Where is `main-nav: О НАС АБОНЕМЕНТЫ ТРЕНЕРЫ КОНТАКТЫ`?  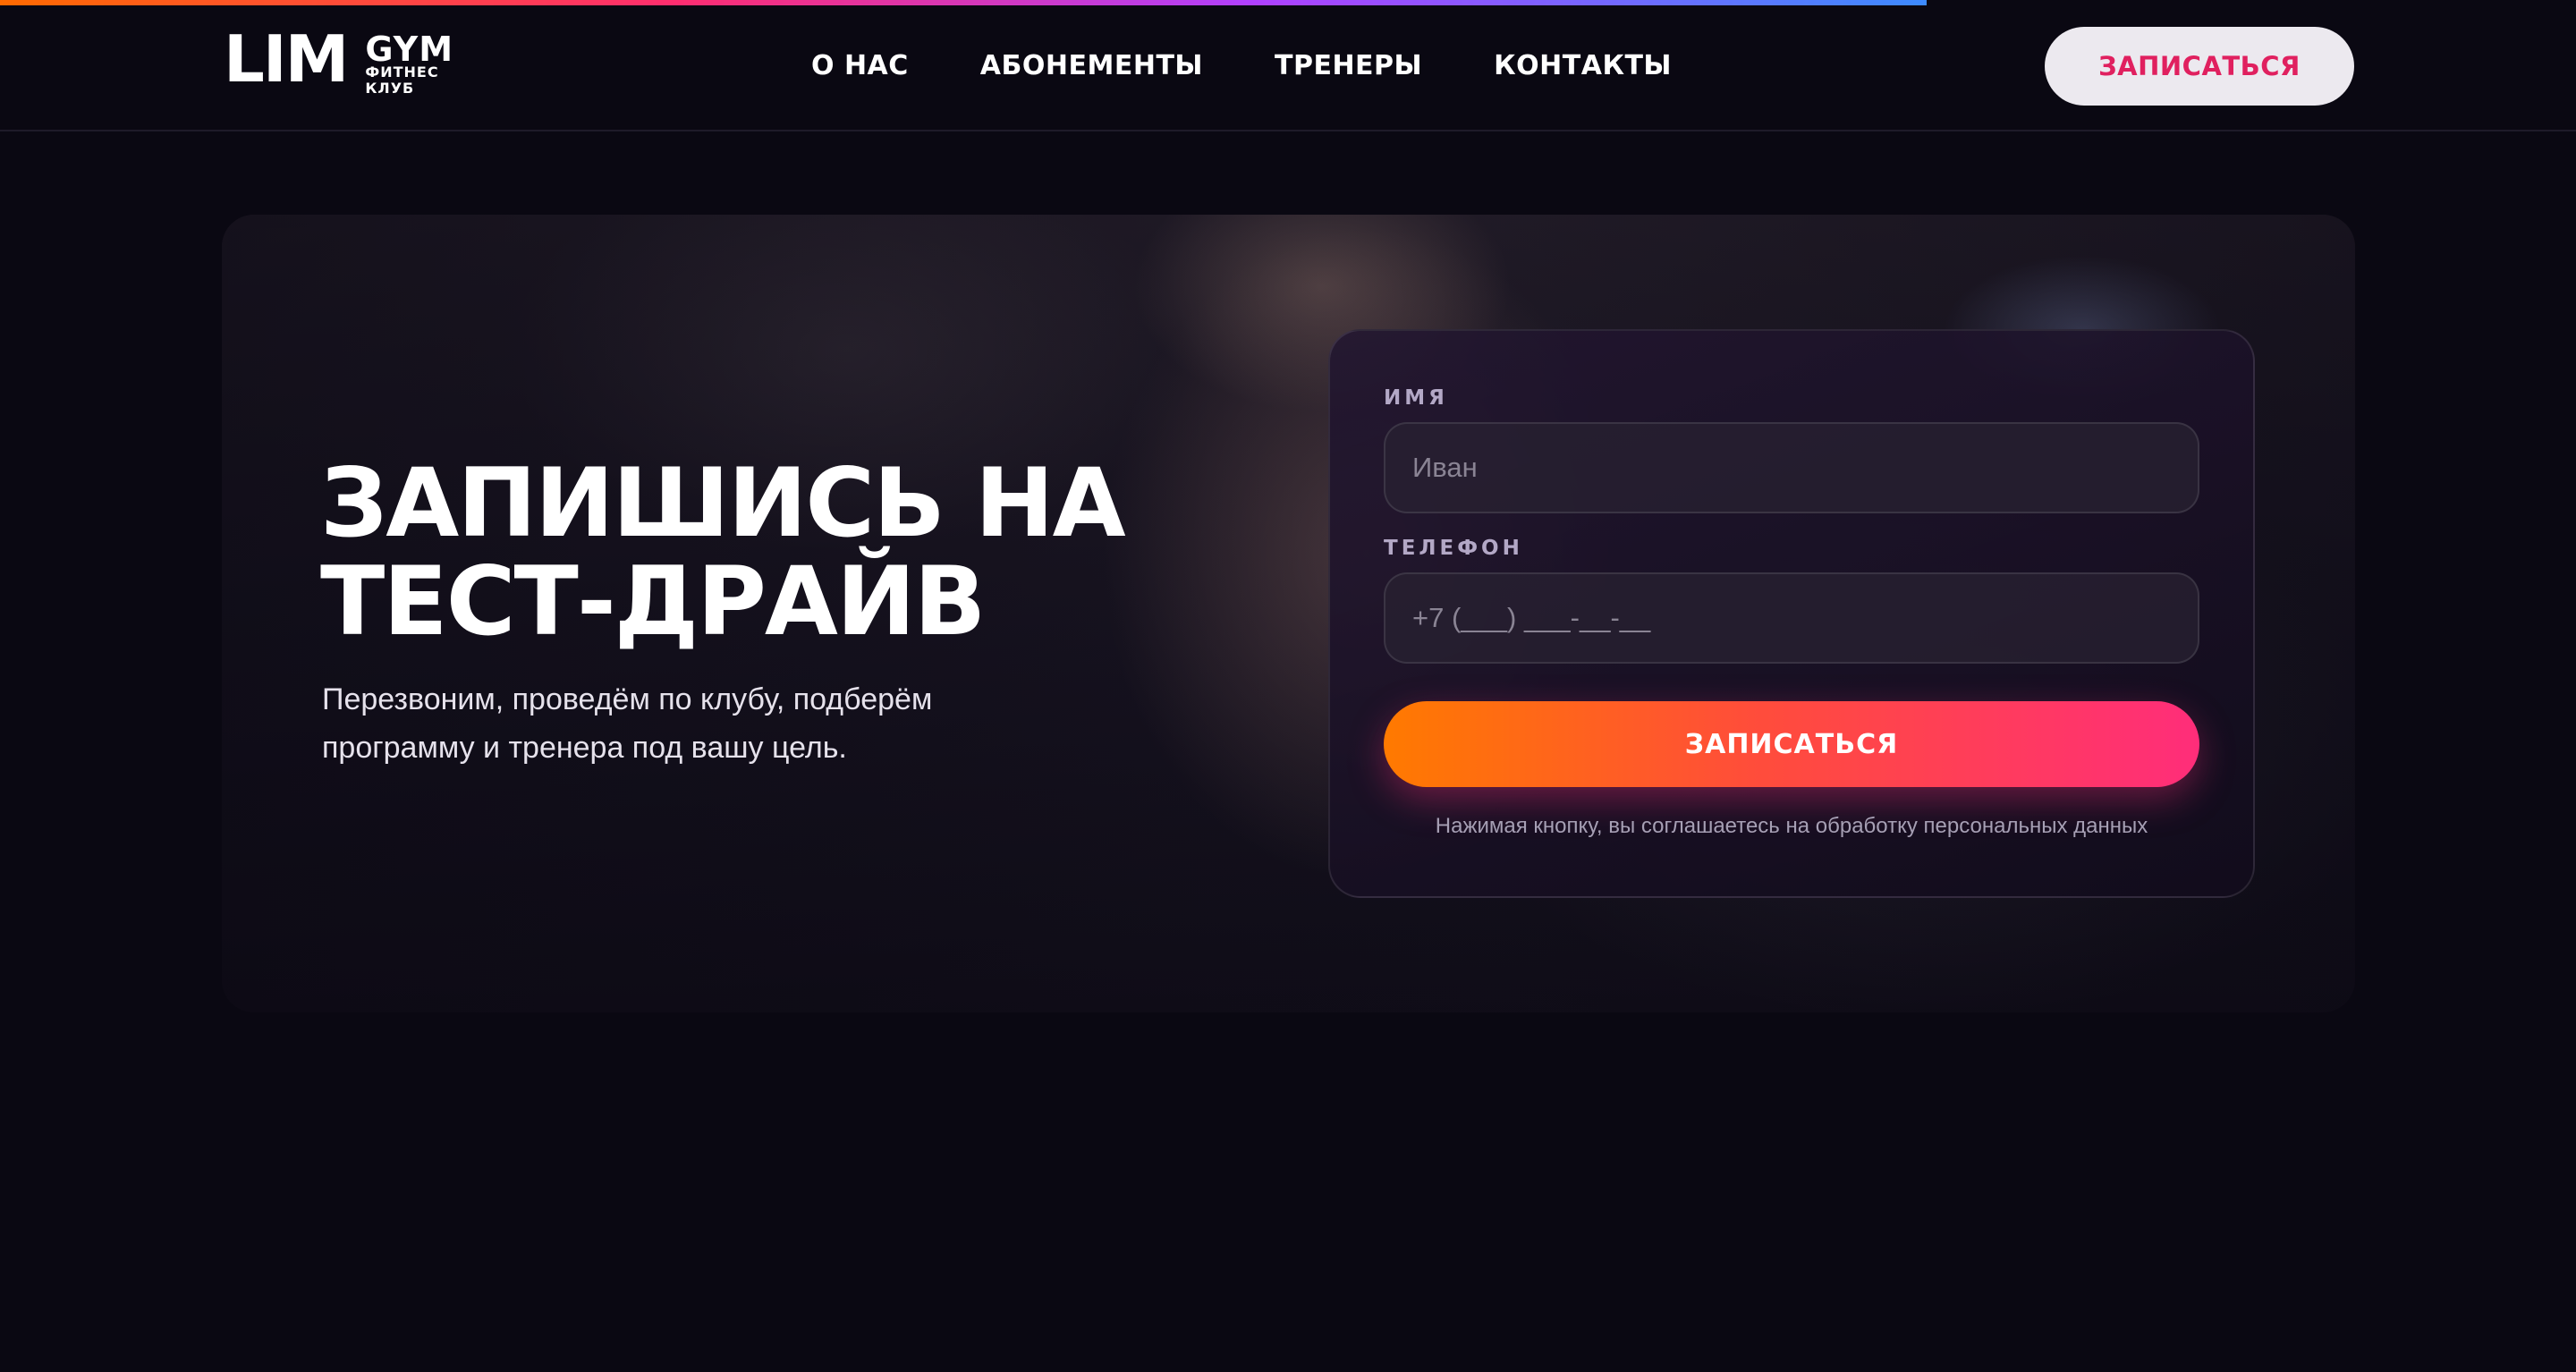 main-nav: О НАС АБОНЕМЕНТЫ ТРЕНЕРЫ КОНТАКТЫ is located at coordinates (1241, 66).